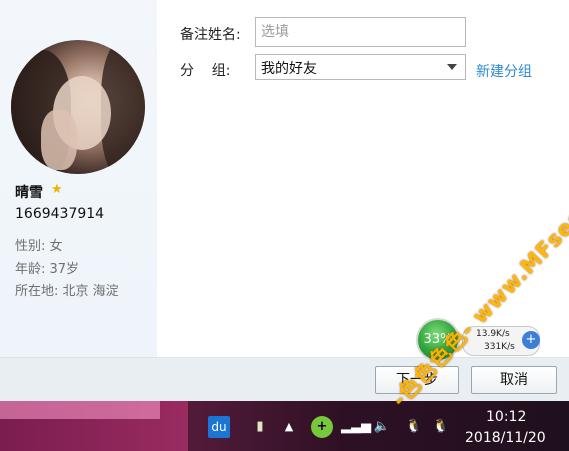  I want to click on star-icon: ★, so click(57, 189).